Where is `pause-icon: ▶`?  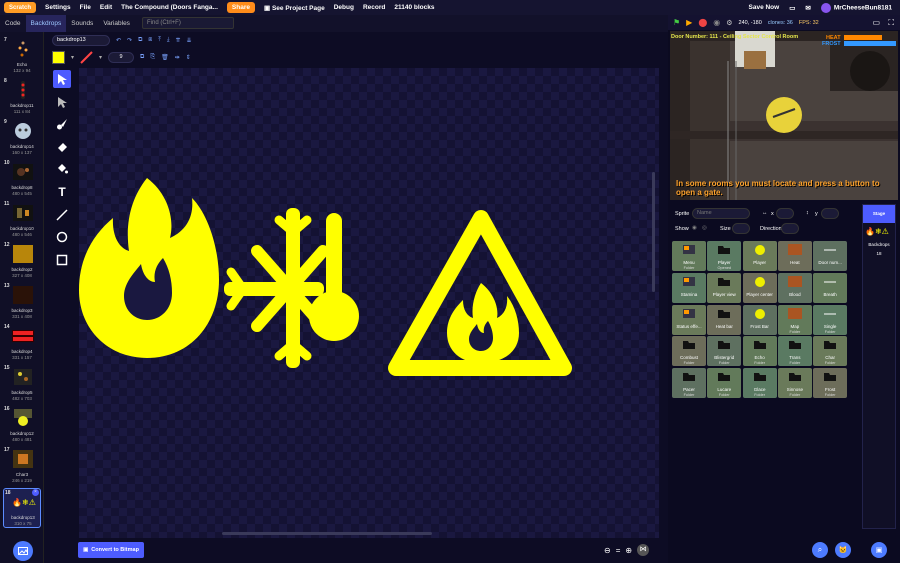 pause-icon: ▶ is located at coordinates (689, 22).